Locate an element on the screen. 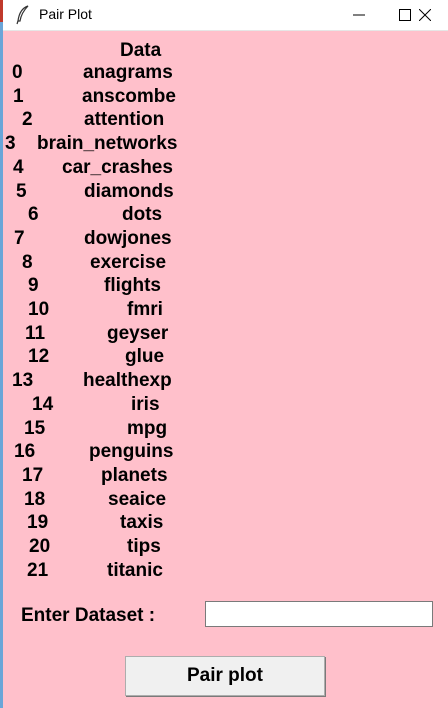 This screenshot has height=708, width=448. close-icon is located at coordinates (425, 15).